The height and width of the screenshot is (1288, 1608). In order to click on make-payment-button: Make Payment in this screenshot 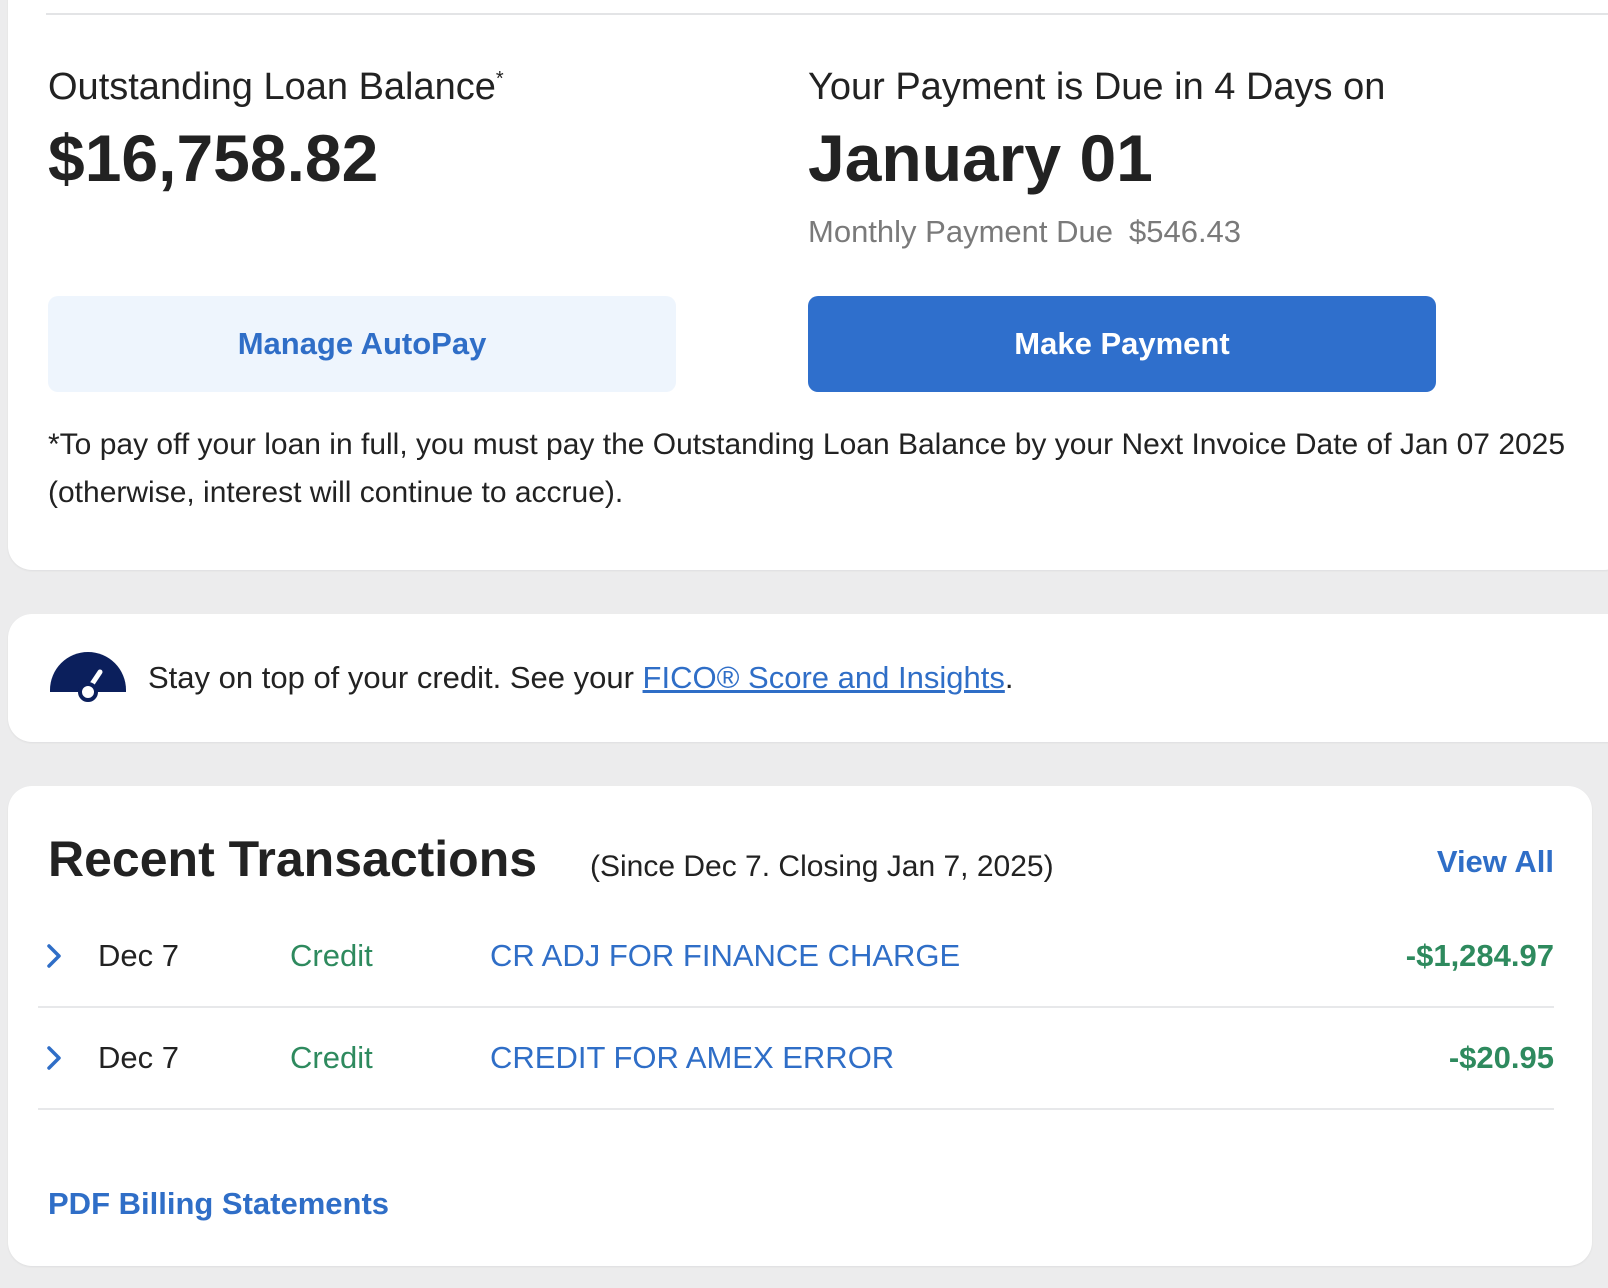, I will do `click(1122, 344)`.